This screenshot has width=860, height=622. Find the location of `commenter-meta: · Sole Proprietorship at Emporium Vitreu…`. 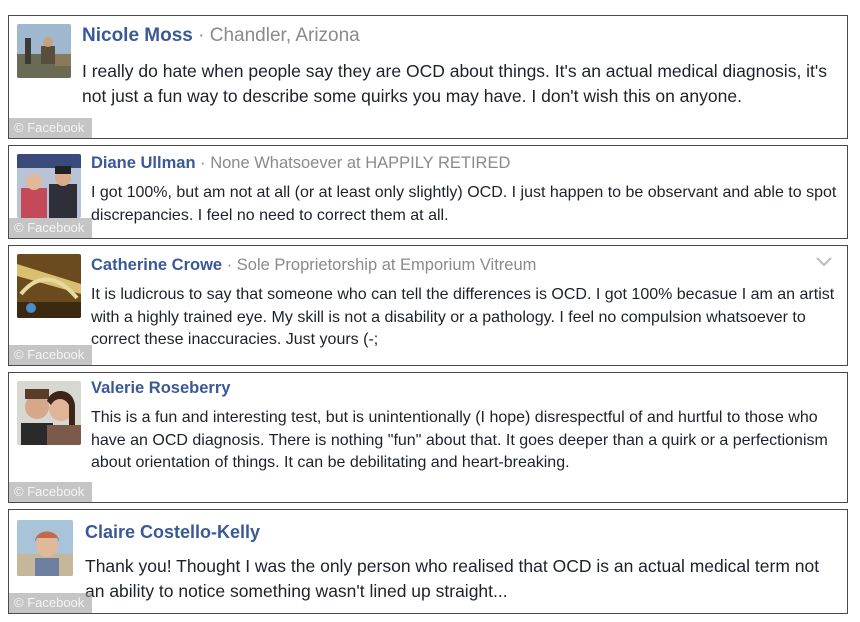

commenter-meta: · Sole Proprietorship at Emporium Vitreu… is located at coordinates (381, 265).